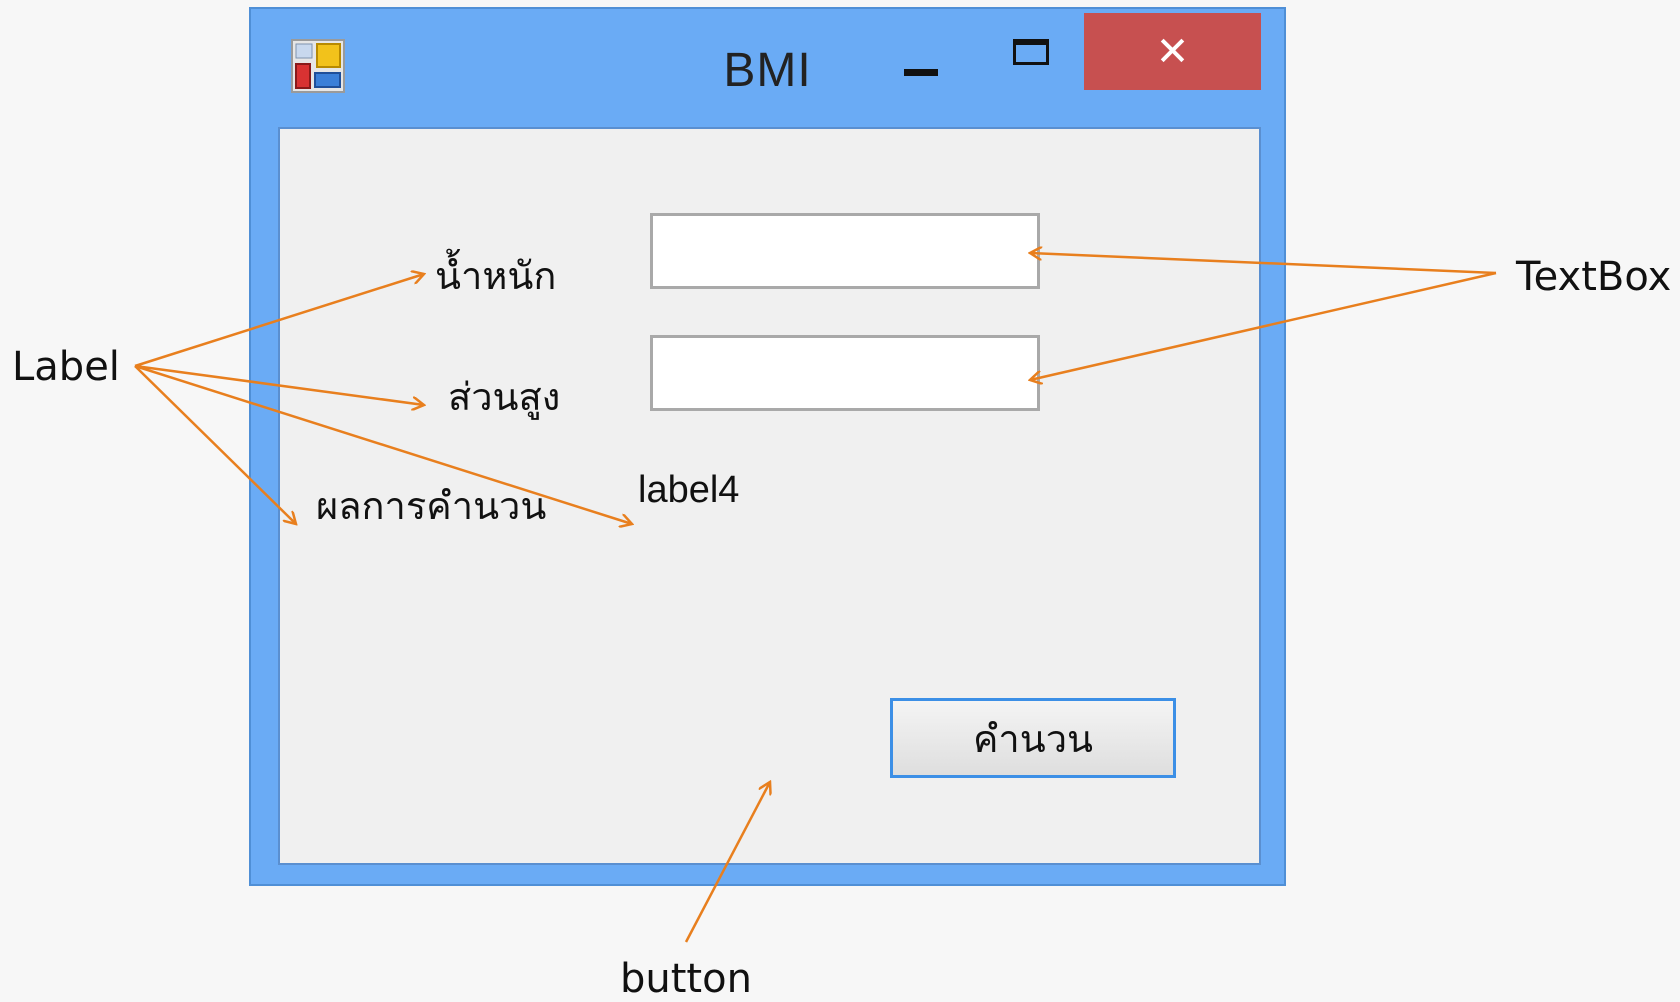  What do you see at coordinates (1263, 264) in the screenshot?
I see `arrow-textbox-to-weight-input` at bounding box center [1263, 264].